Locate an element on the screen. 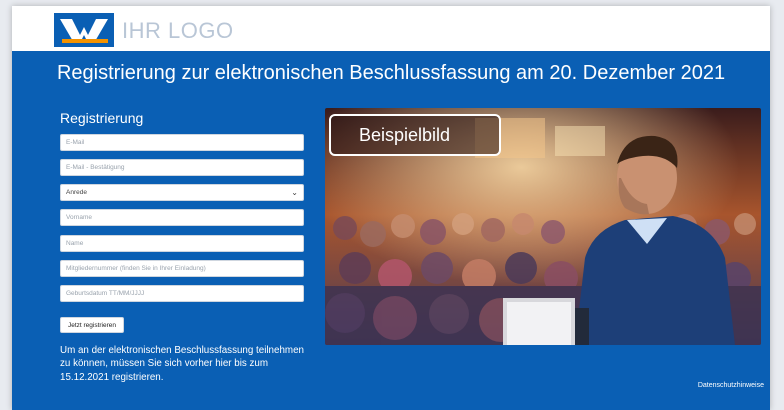  header: IHR LOGO is located at coordinates (391, 28).